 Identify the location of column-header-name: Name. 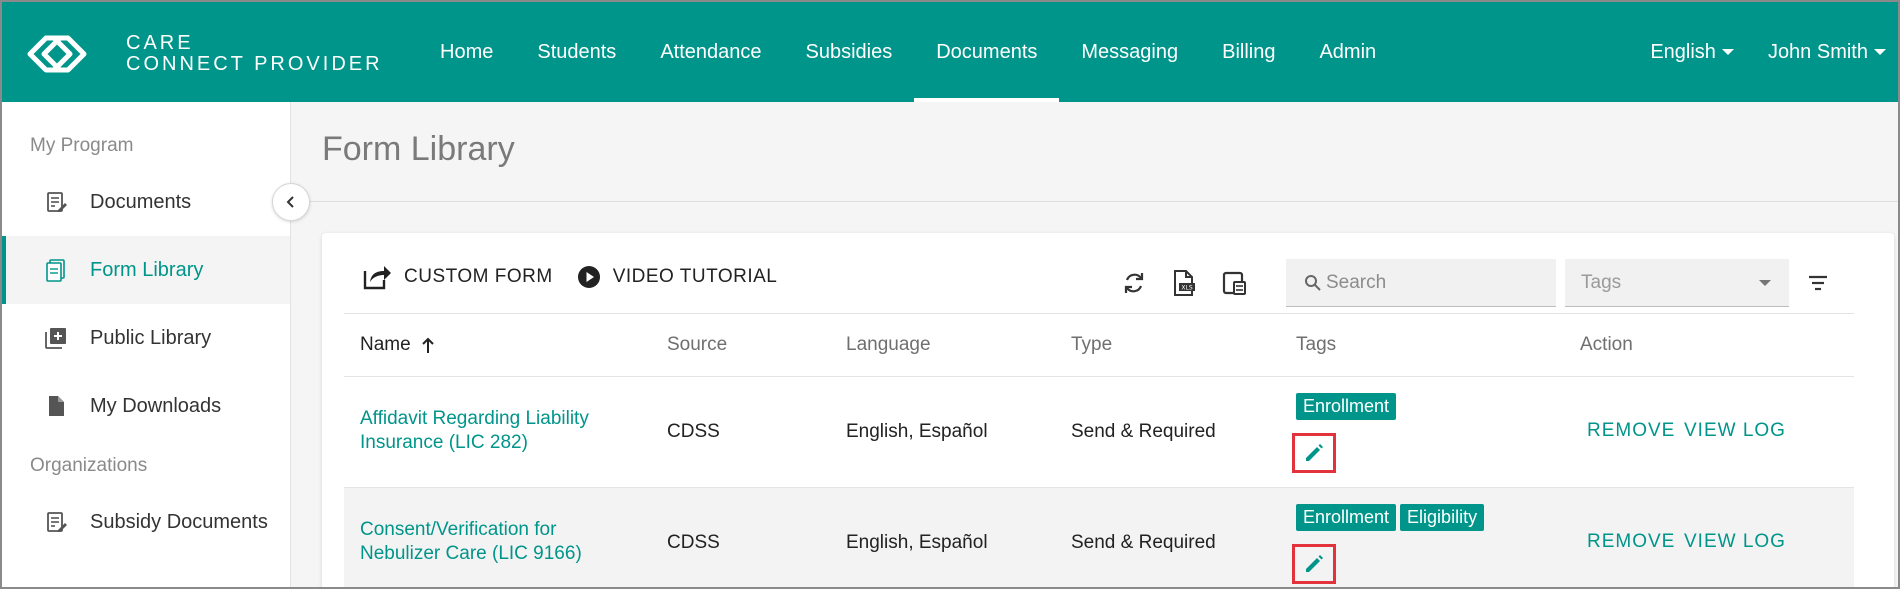
(397, 345).